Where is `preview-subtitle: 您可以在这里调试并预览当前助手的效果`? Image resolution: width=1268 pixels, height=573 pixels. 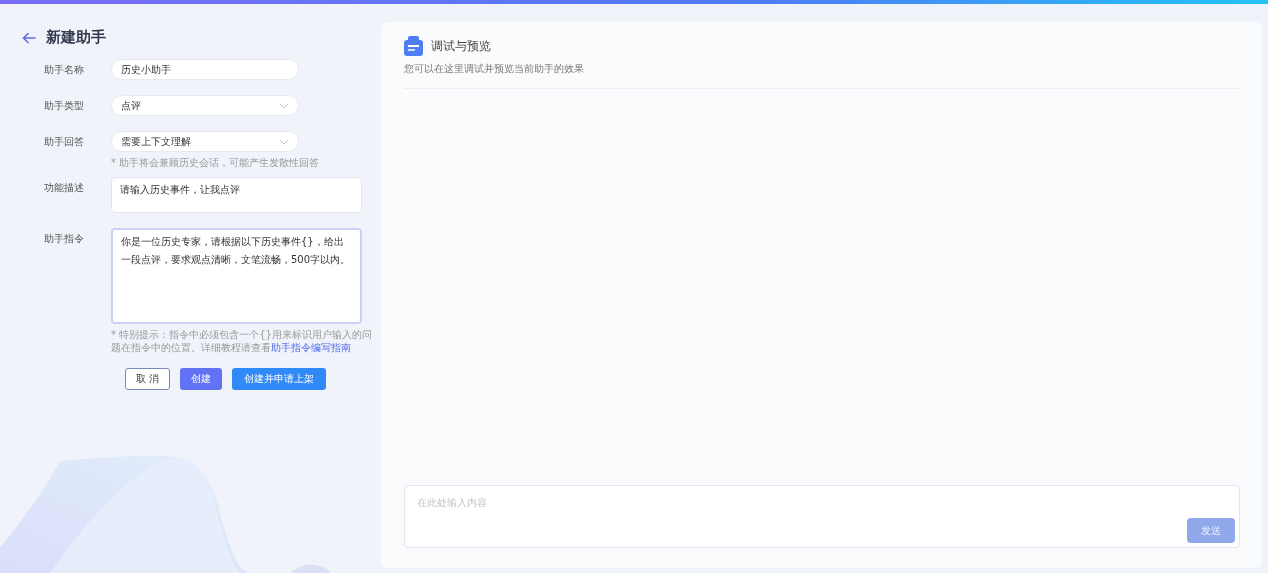
preview-subtitle: 您可以在这里调试并预览当前助手的效果 is located at coordinates (494, 69).